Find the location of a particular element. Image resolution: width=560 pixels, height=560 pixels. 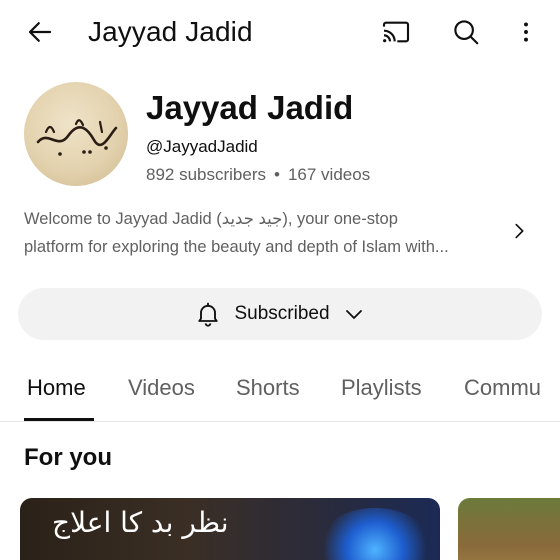

channel-handle: @JayyadJadid is located at coordinates (202, 146).